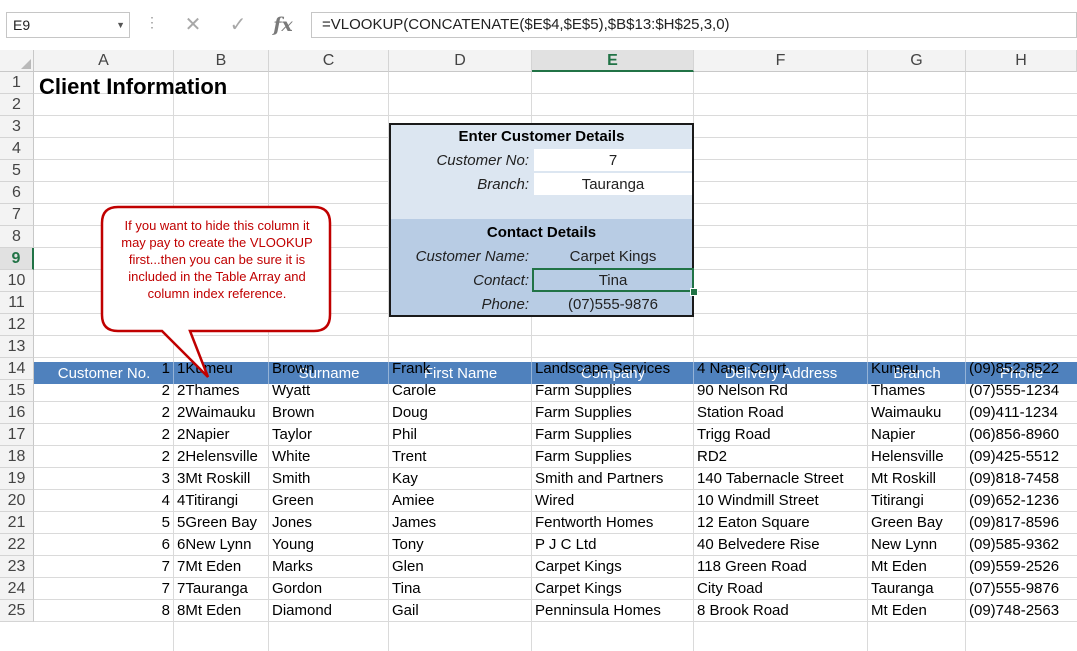 The width and height of the screenshot is (1077, 651). I want to click on table-cell: Tina, so click(461, 589).